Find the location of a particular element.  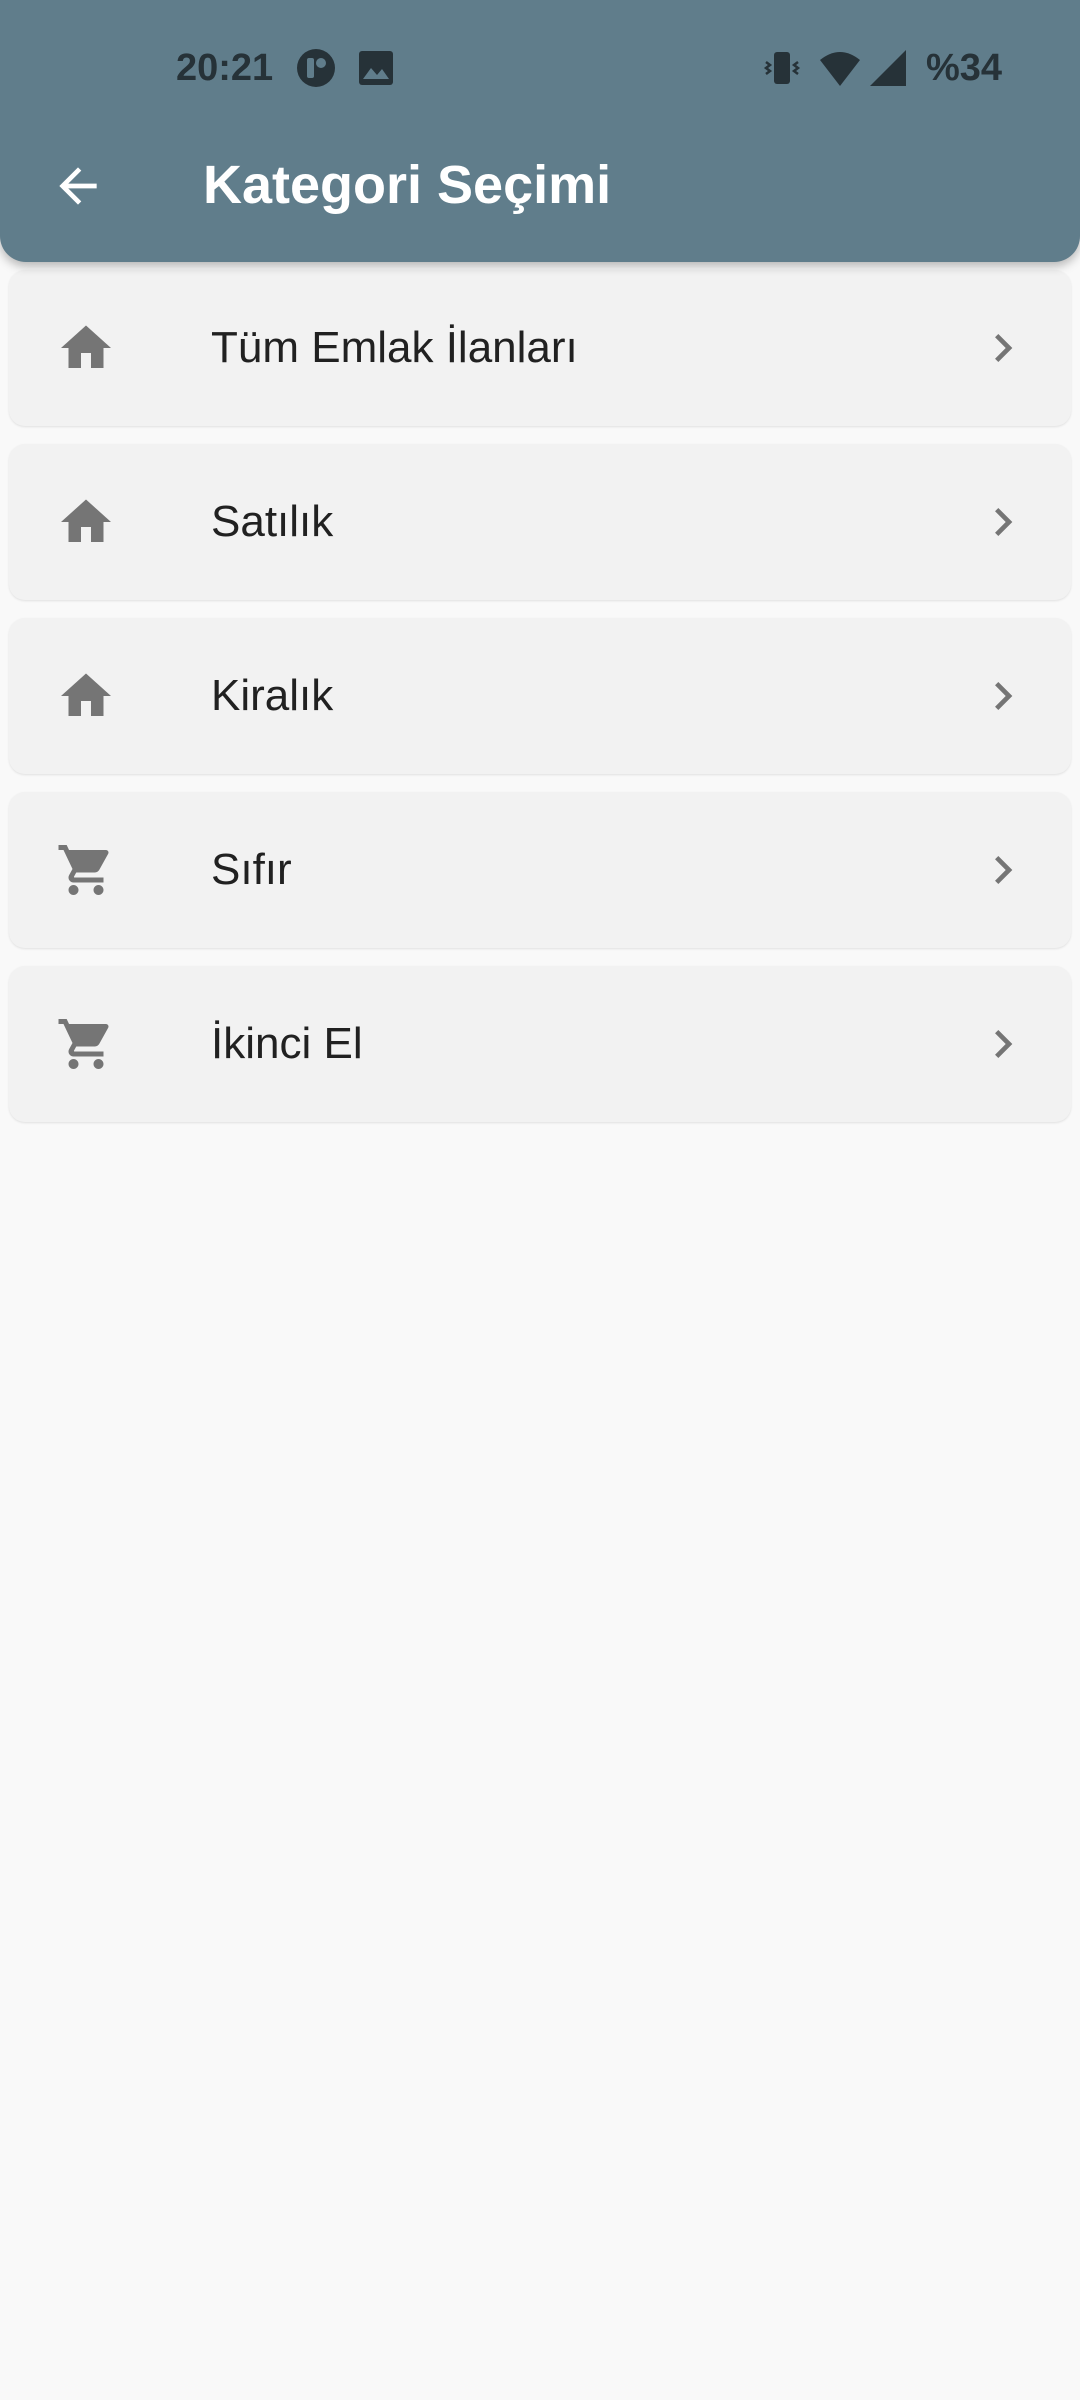

image-icon is located at coordinates (376, 68).